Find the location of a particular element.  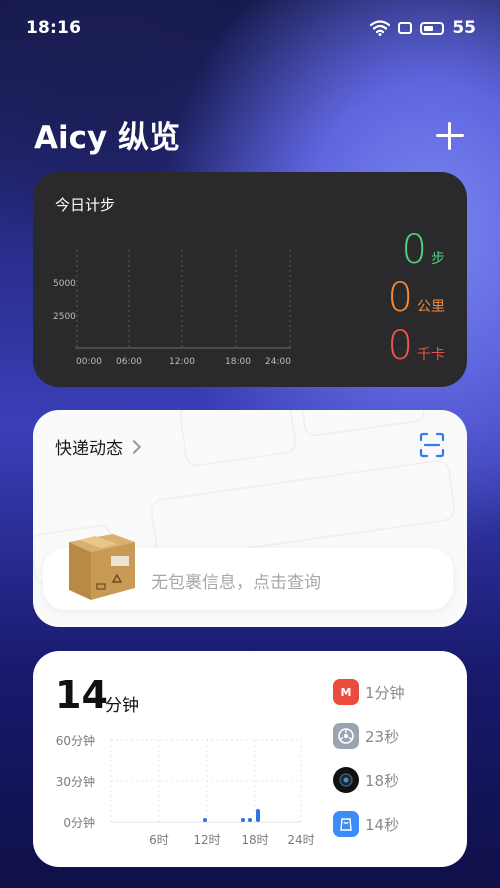

y-tick-label: 60分钟 is located at coordinates (75, 740).